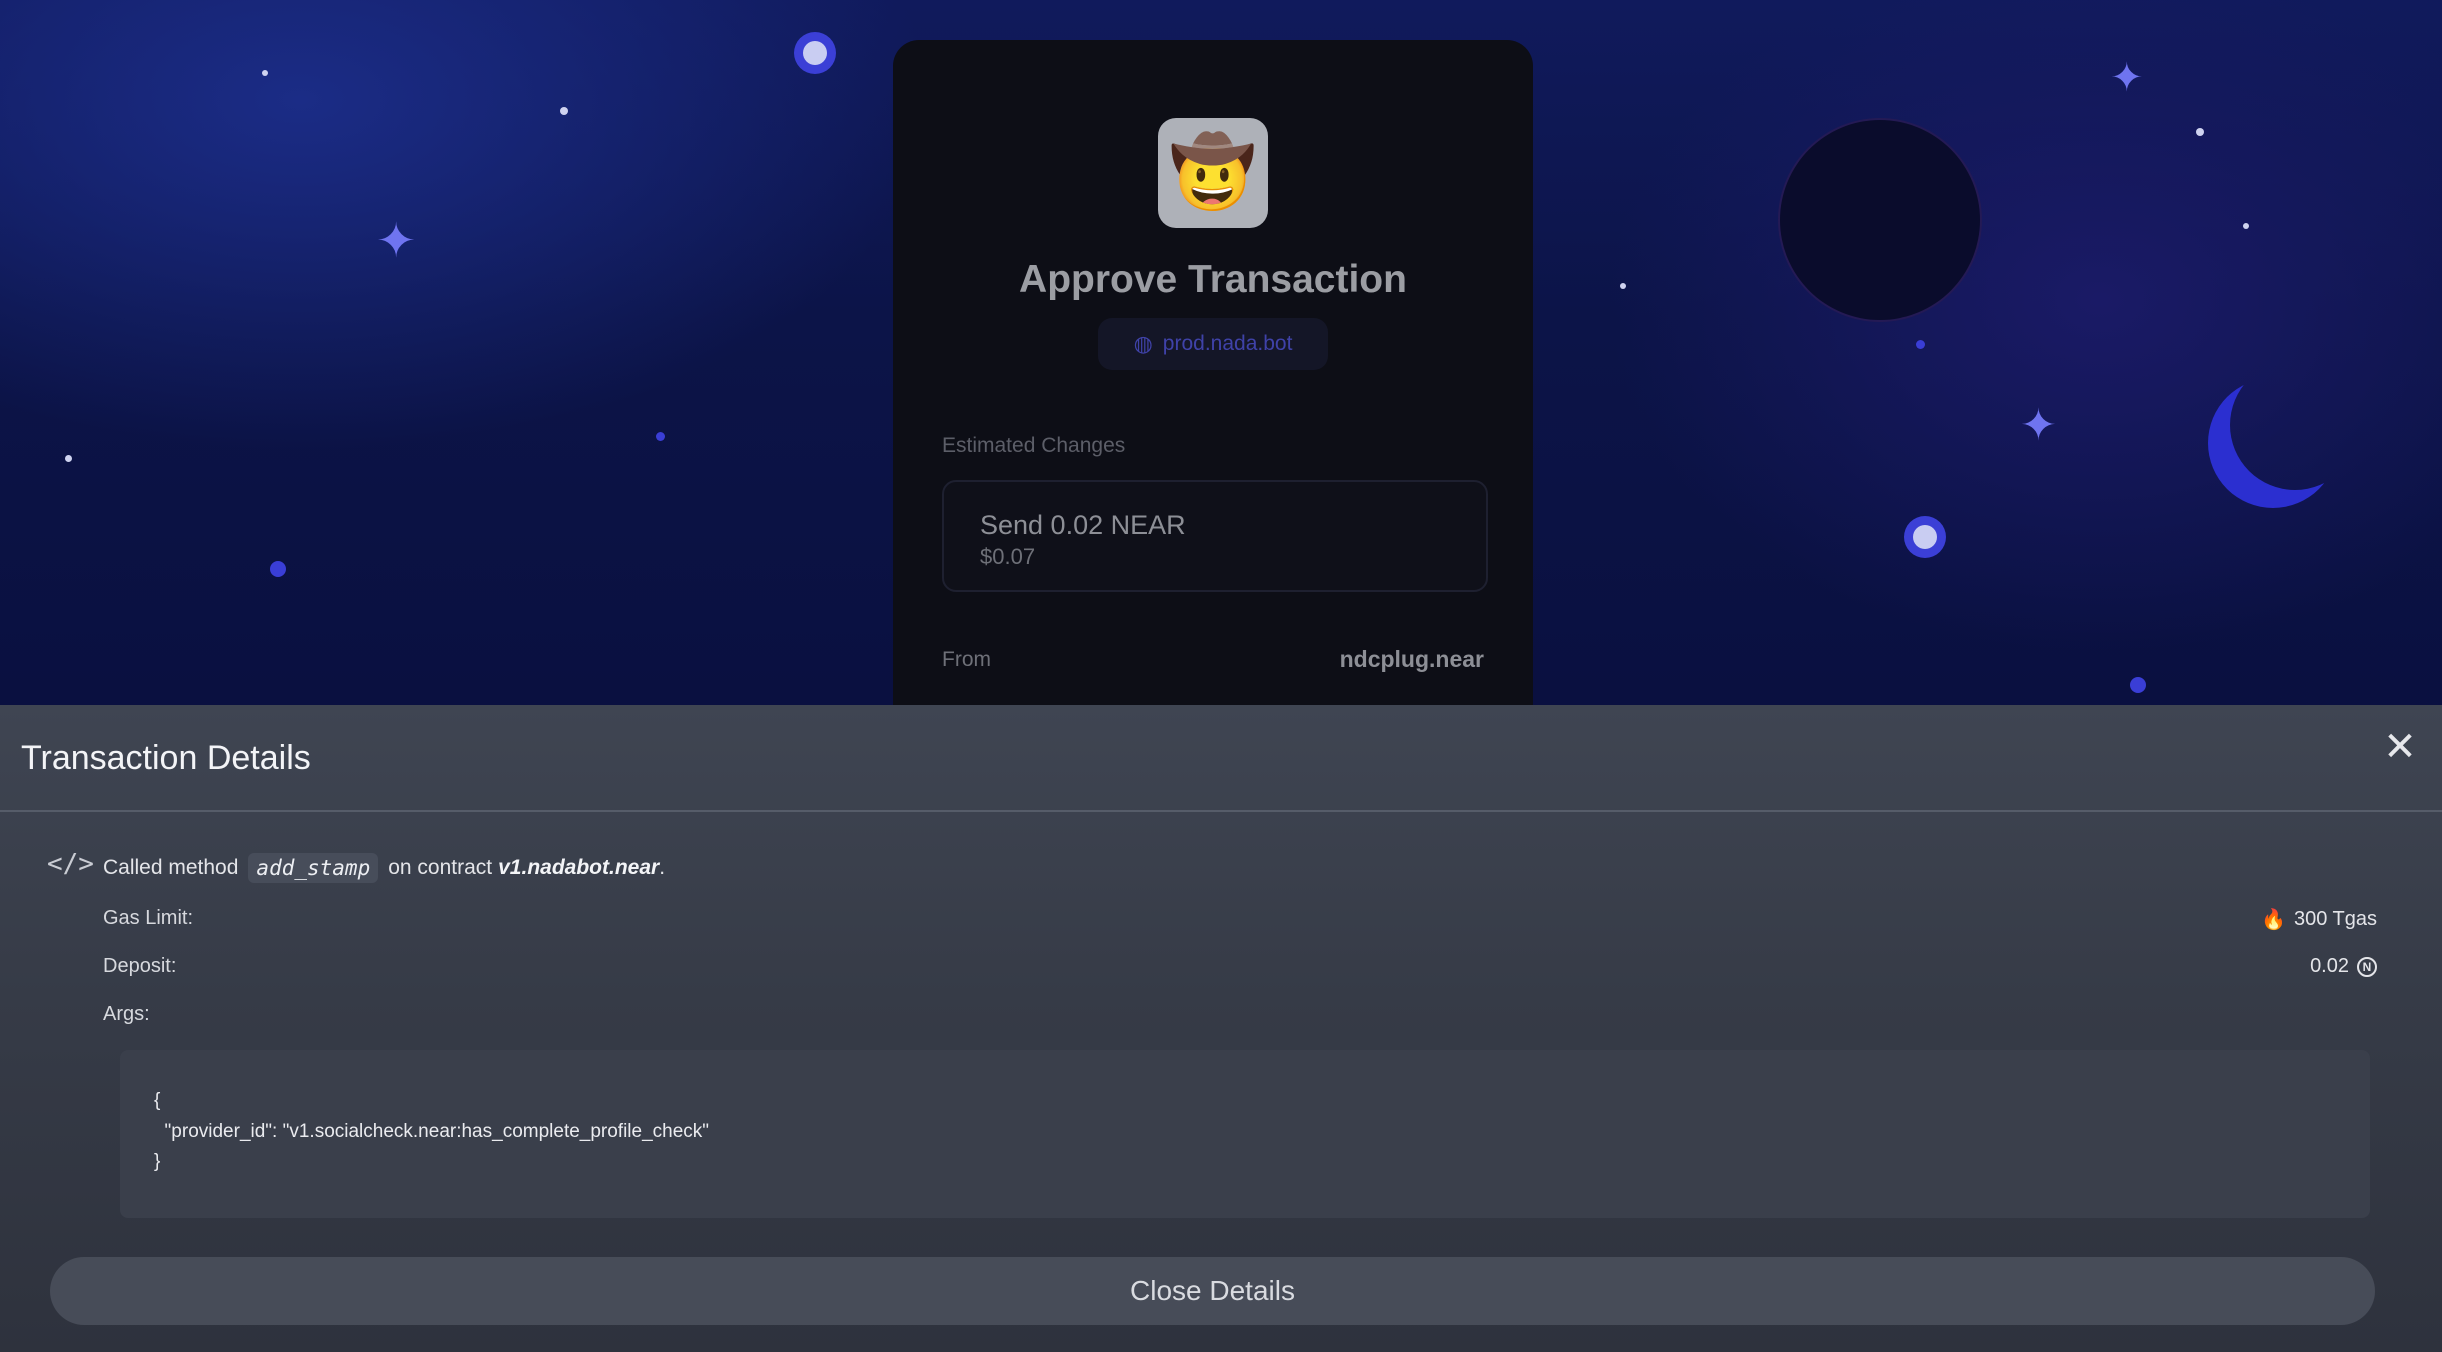 This screenshot has height=1352, width=2442. I want to click on gas-limit-value: 300 Tgas, so click(2335, 919).